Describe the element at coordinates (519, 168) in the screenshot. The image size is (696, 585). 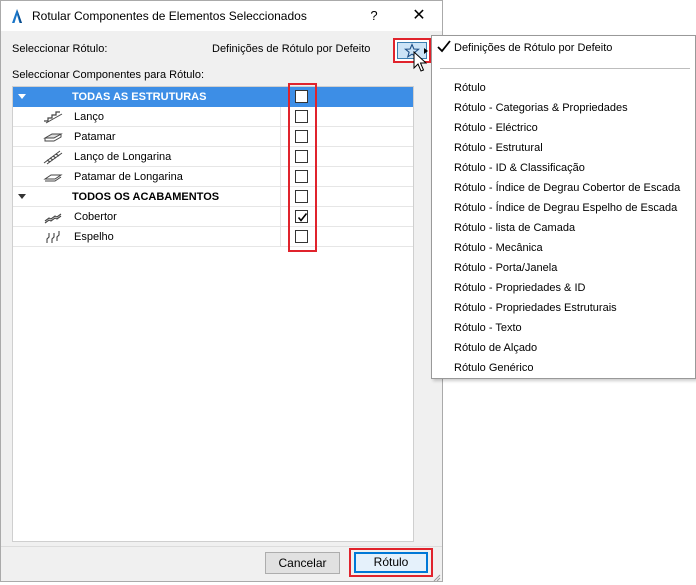
I see `menu-item: Rótulo - ID & Classificação` at that location.